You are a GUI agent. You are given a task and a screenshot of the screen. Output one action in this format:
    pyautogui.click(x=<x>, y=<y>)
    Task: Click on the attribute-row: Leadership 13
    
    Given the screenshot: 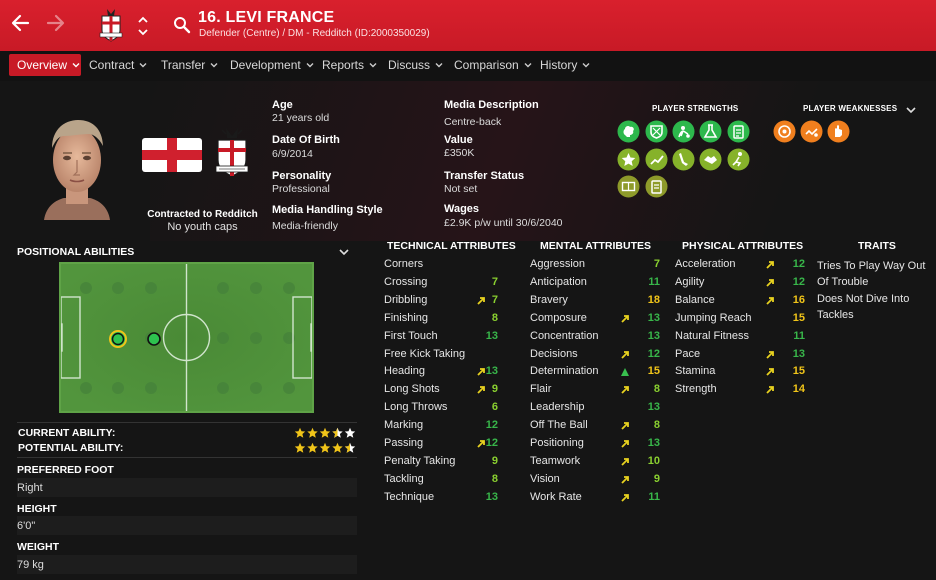 What is the action you would take?
    pyautogui.click(x=596, y=408)
    